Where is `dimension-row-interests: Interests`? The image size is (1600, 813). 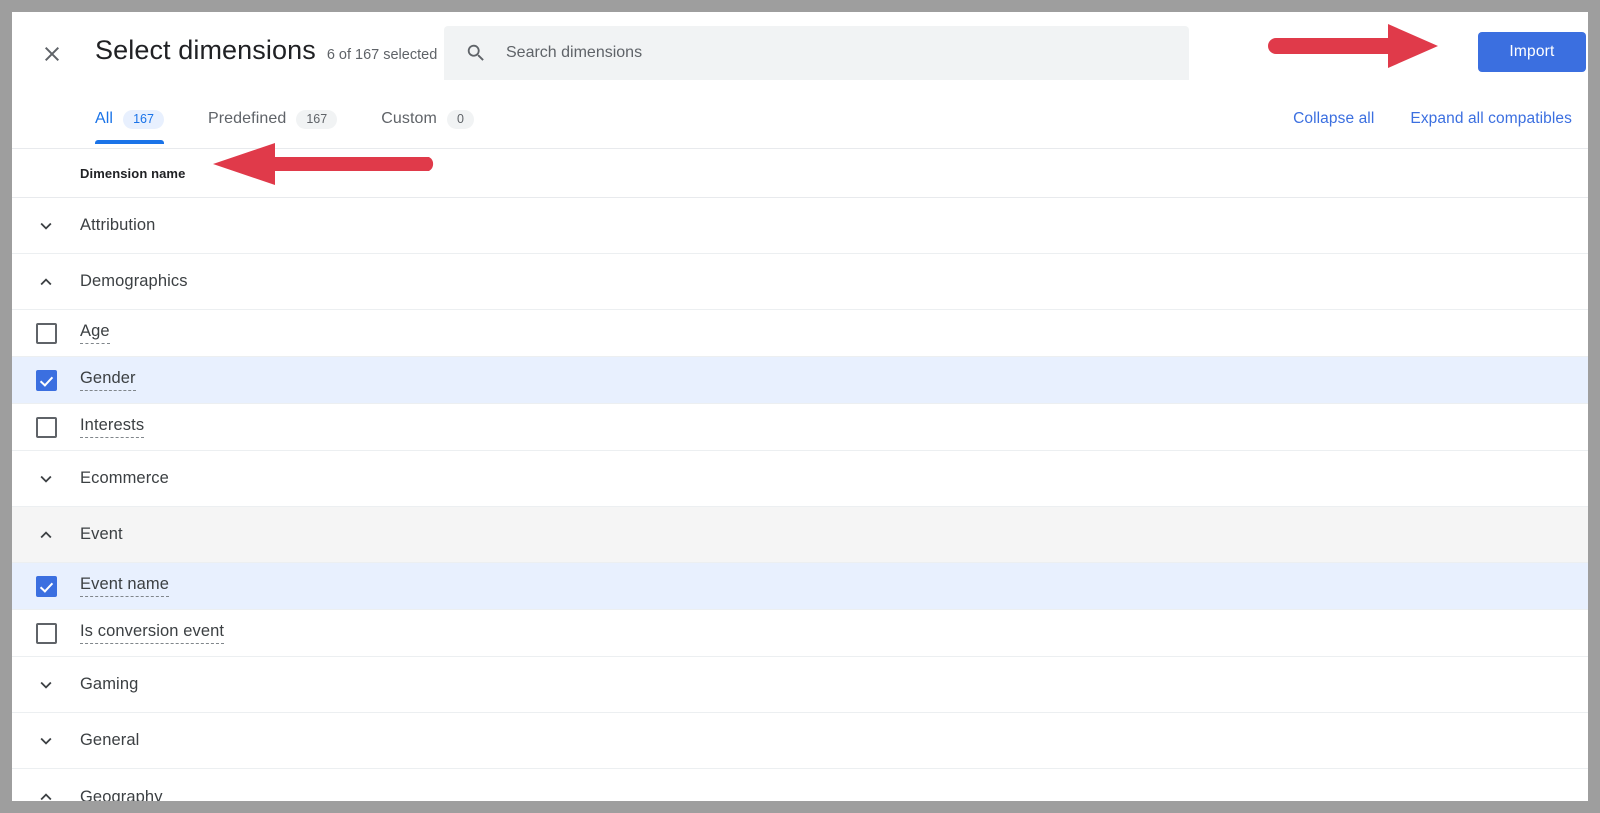
dimension-row-interests: Interests is located at coordinates (800, 427).